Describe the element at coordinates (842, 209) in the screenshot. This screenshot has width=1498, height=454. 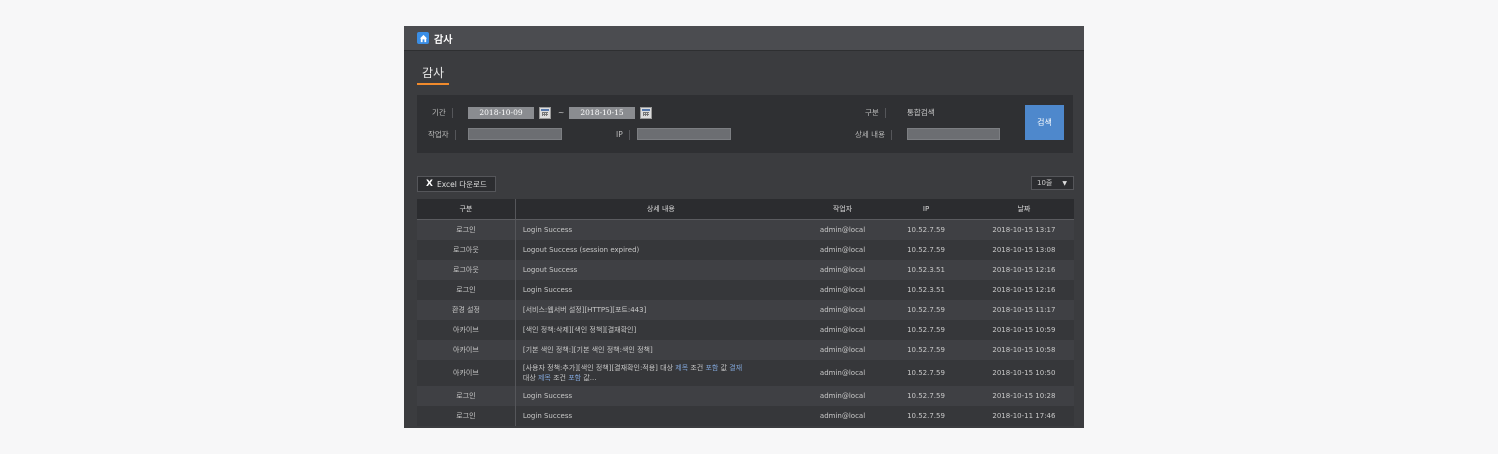
I see `header-user: 작업자` at that location.